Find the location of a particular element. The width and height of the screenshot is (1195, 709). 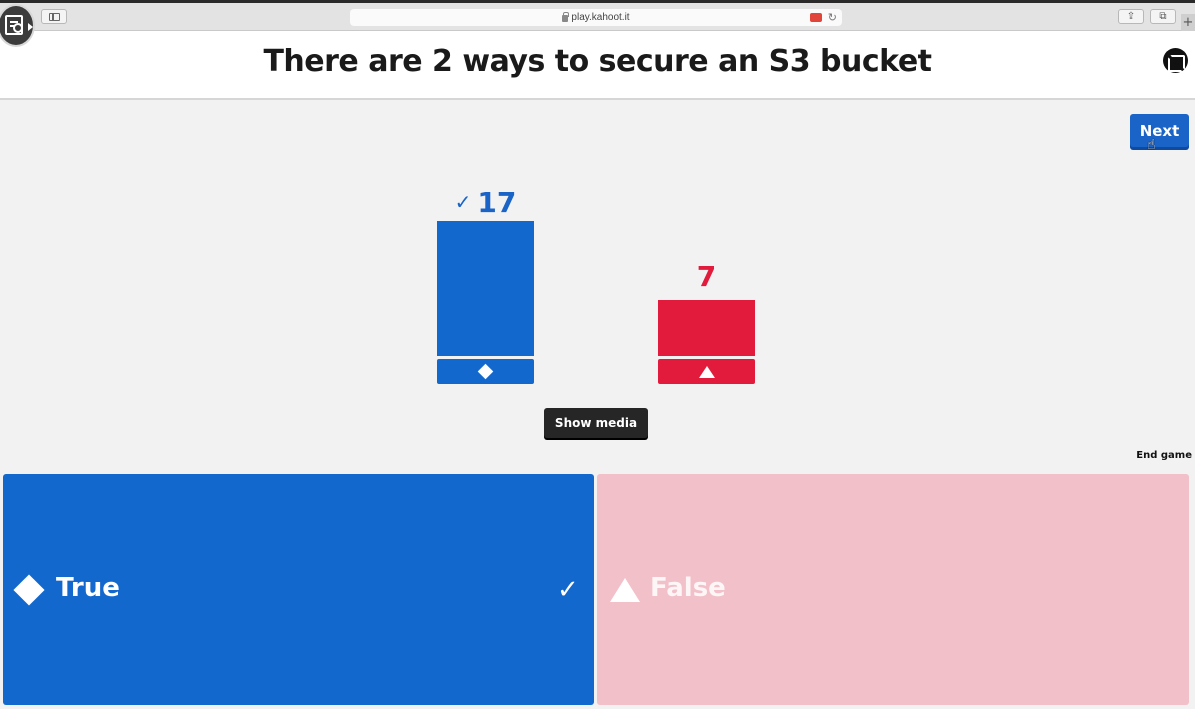

next-button: Next is located at coordinates (1159, 130).